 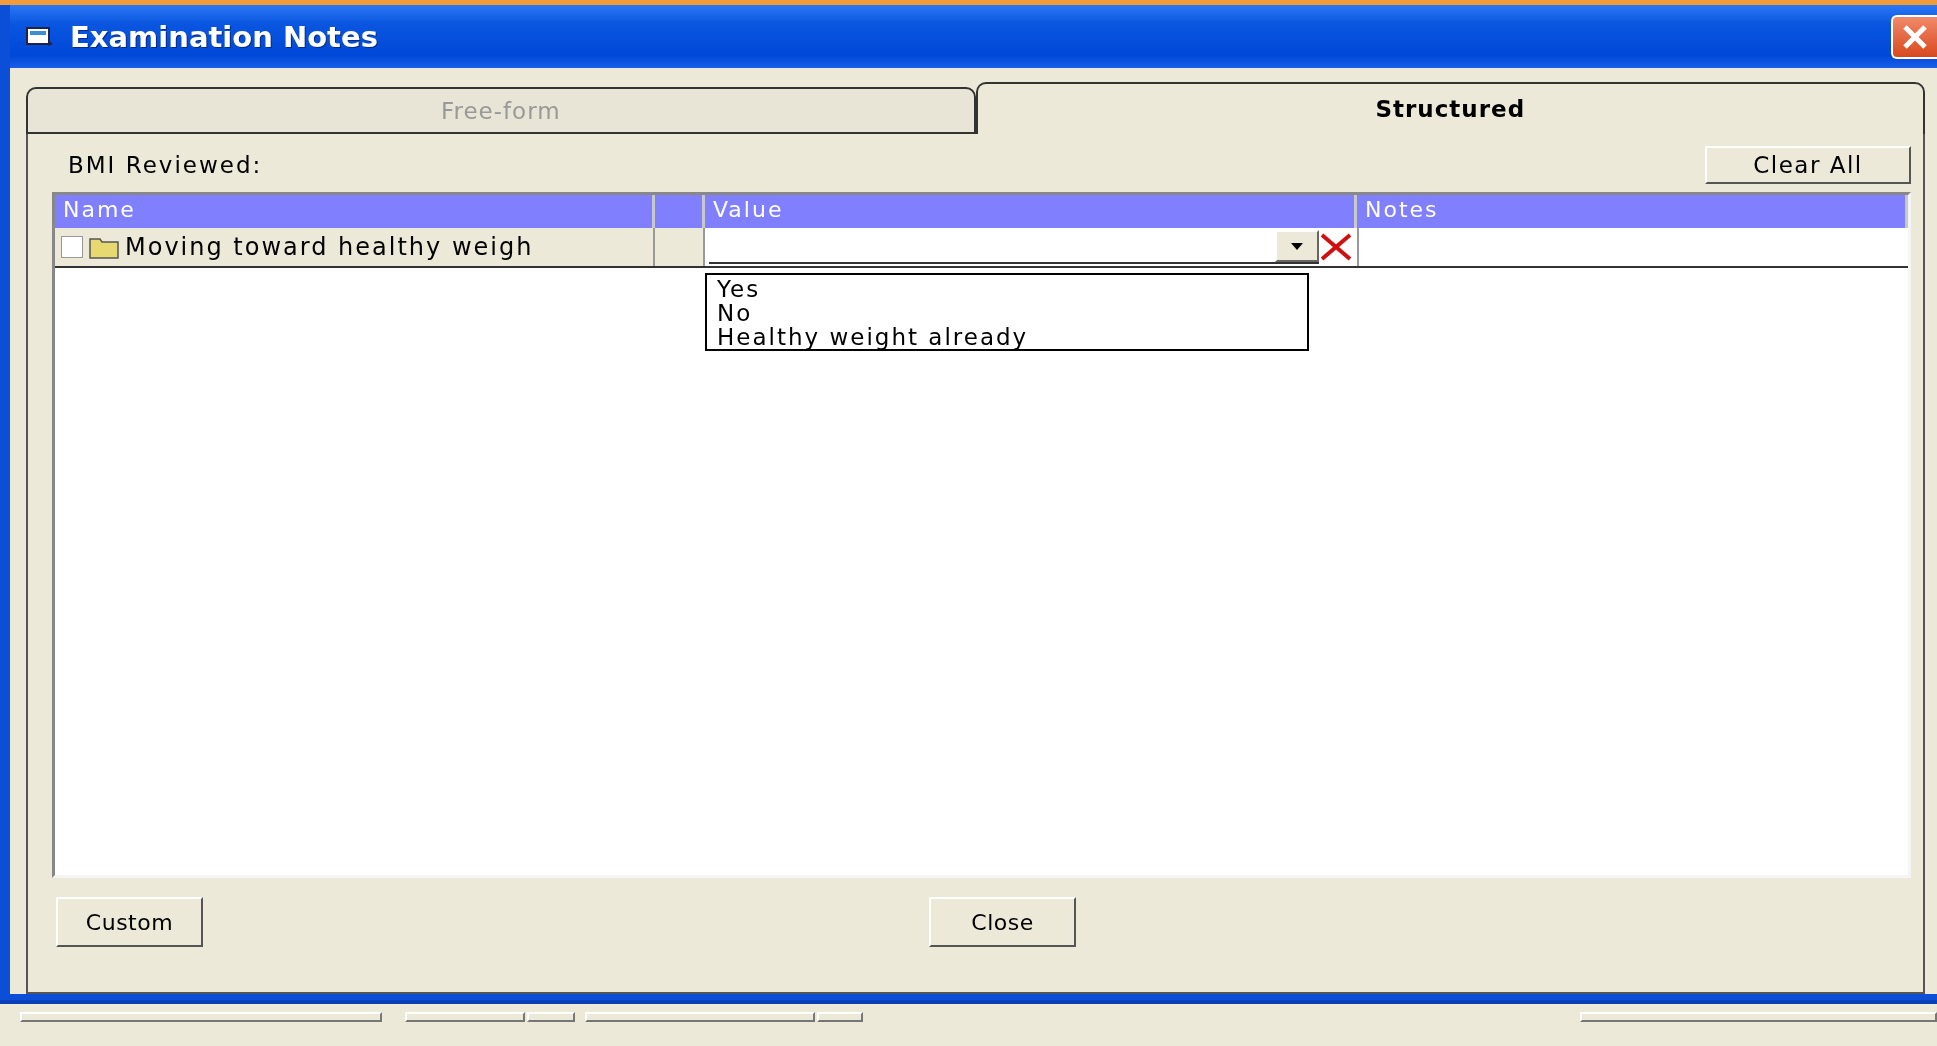 I want to click on clear-all-button: Clear All, so click(x=1808, y=165).